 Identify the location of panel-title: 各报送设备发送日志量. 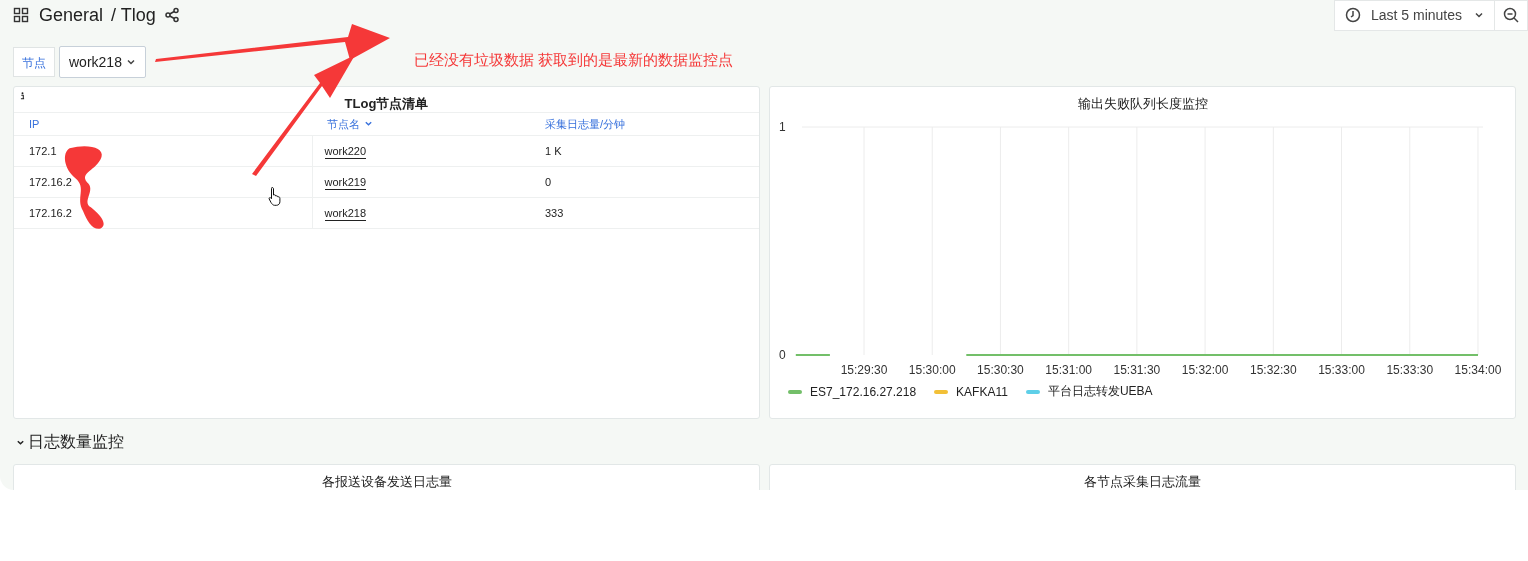
(386, 481).